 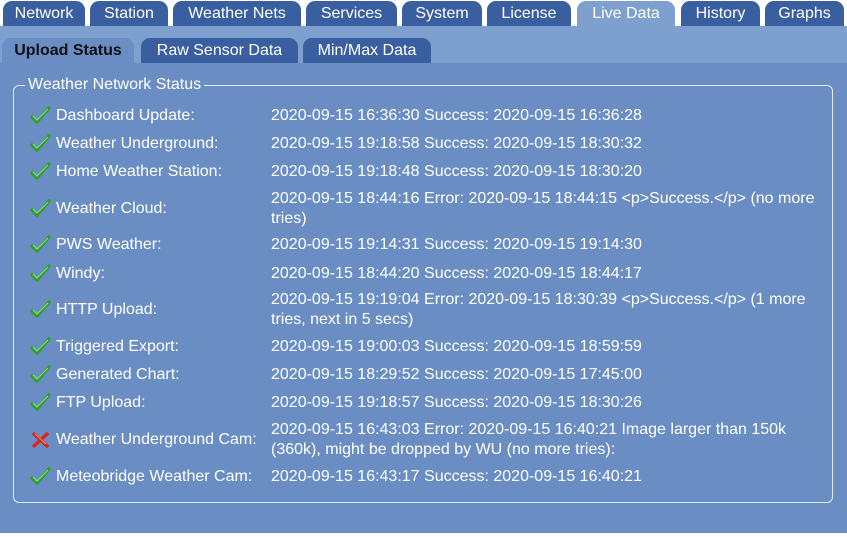 What do you see at coordinates (154, 476) in the screenshot?
I see `row-name: Meteobridge Weather Cam:` at bounding box center [154, 476].